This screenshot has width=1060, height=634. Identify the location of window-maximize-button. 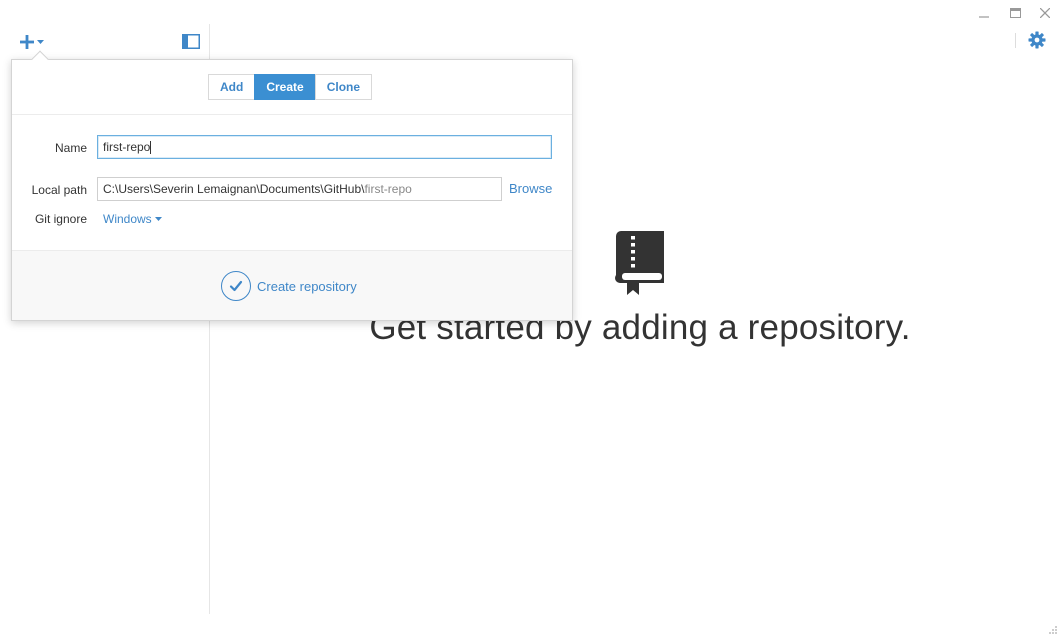
(1015, 13).